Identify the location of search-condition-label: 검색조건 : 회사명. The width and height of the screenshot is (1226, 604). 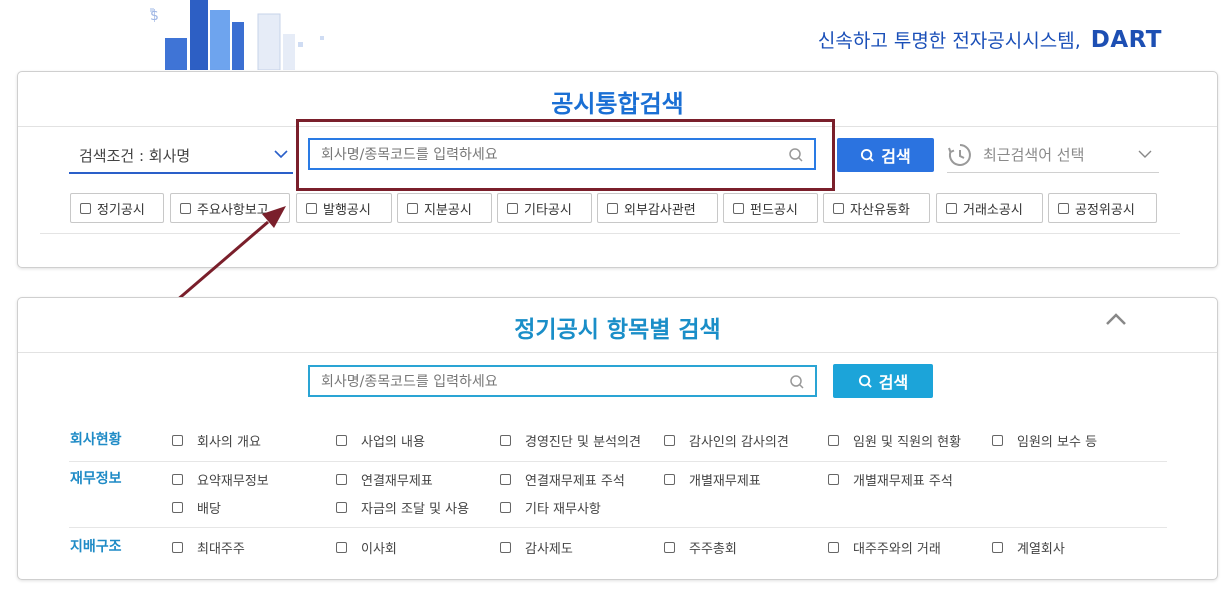
(135, 156).